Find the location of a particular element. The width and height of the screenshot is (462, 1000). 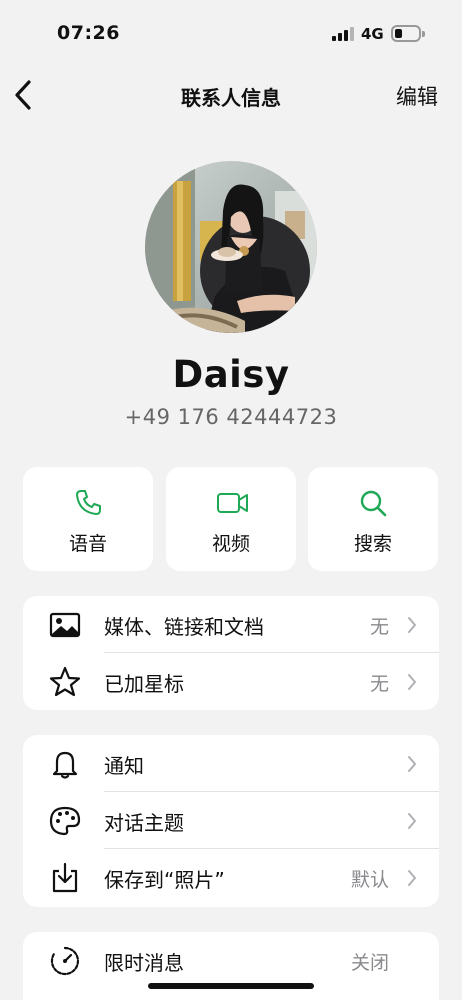

starred-messages-row: 已加星标 无 is located at coordinates (231, 681).